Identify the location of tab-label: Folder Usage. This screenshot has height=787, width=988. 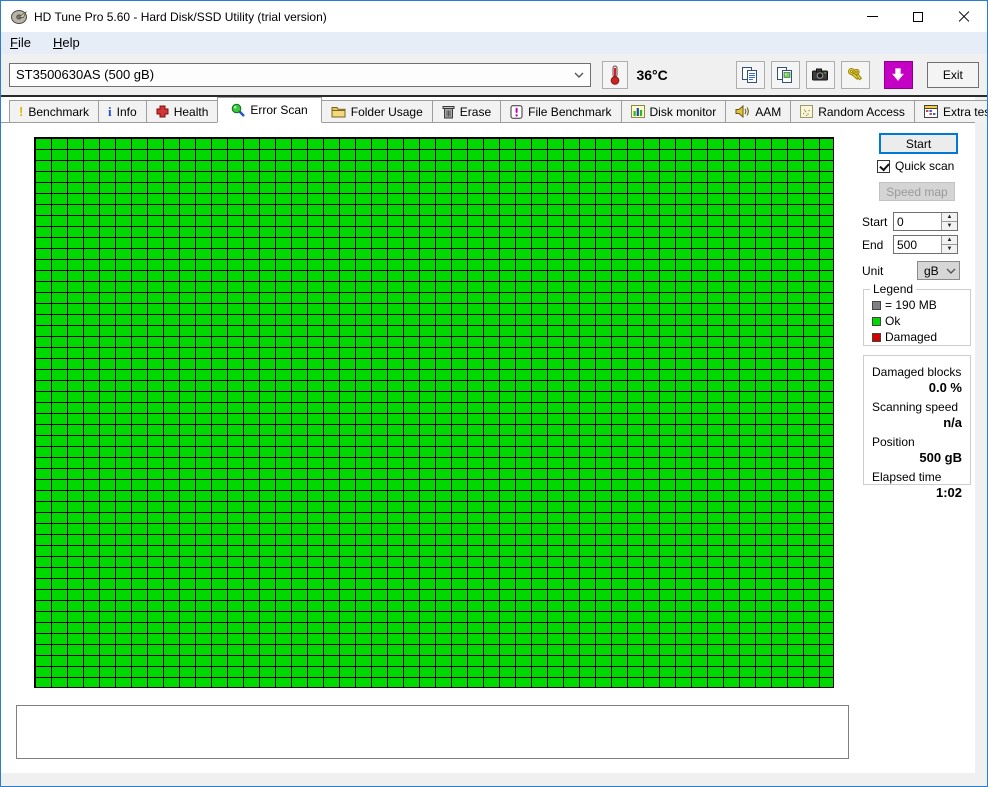
(386, 111).